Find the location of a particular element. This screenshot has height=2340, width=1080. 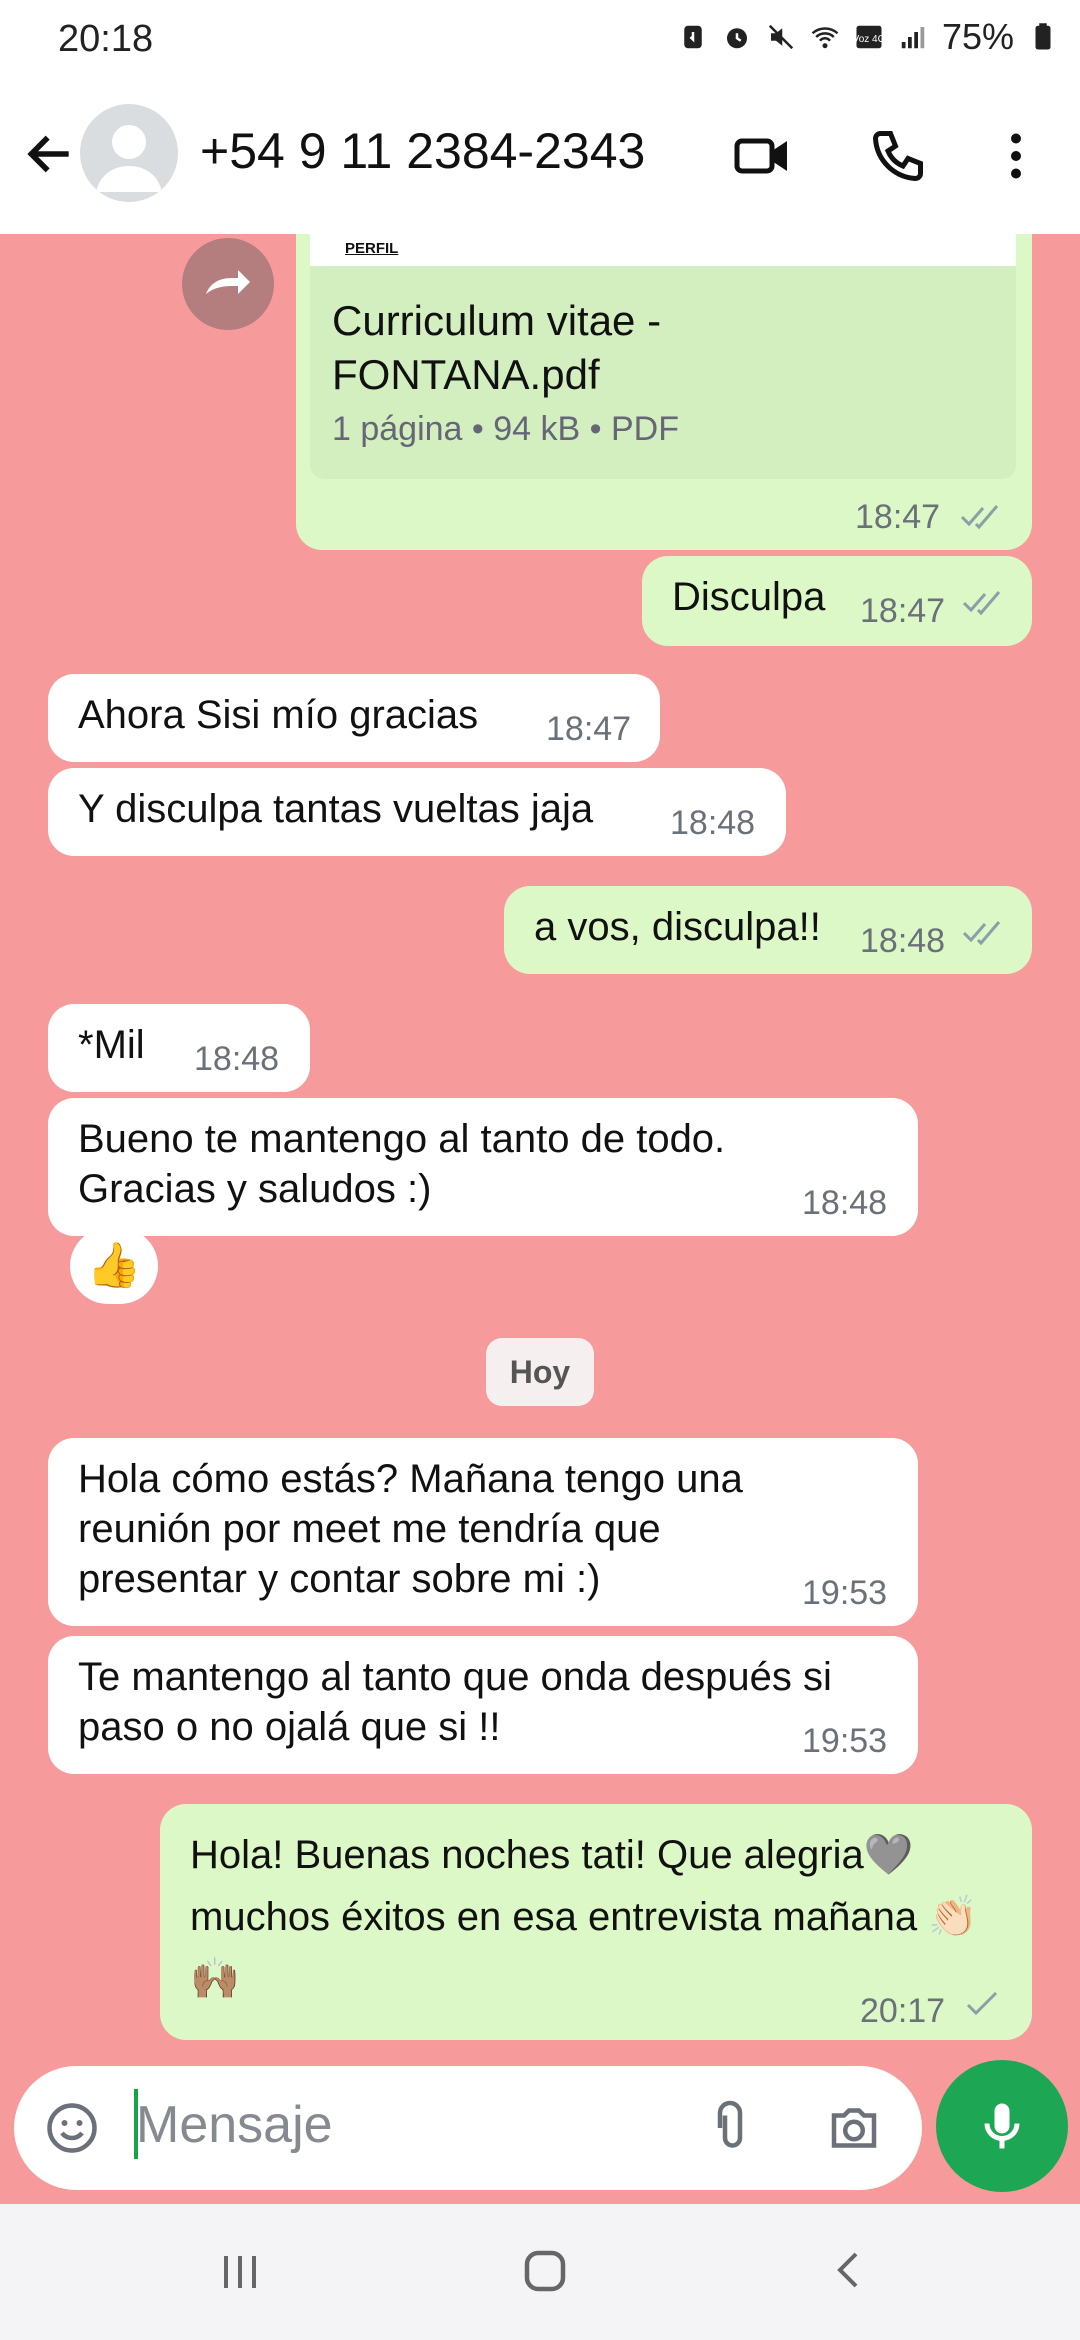

volte-icon: Voz 4G is located at coordinates (869, 37).